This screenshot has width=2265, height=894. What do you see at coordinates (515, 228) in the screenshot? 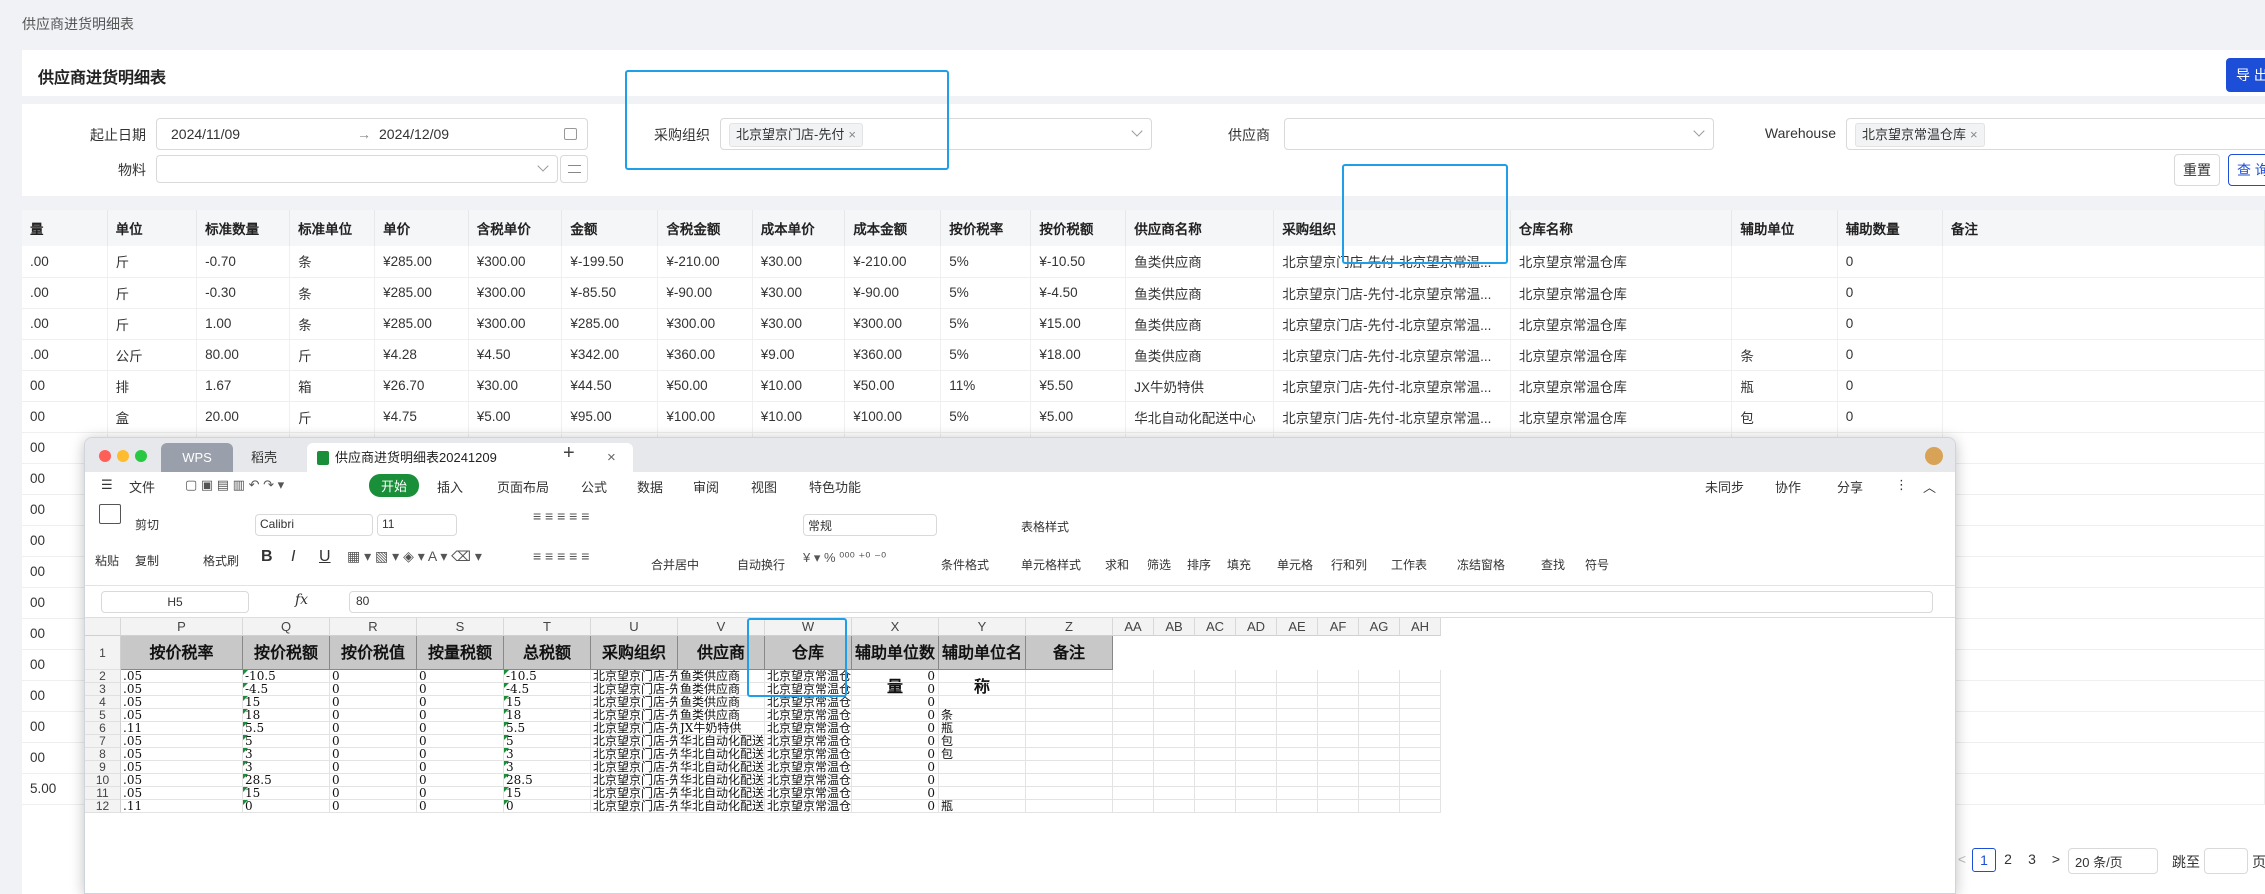
I see `column-header: 含税单价` at bounding box center [515, 228].